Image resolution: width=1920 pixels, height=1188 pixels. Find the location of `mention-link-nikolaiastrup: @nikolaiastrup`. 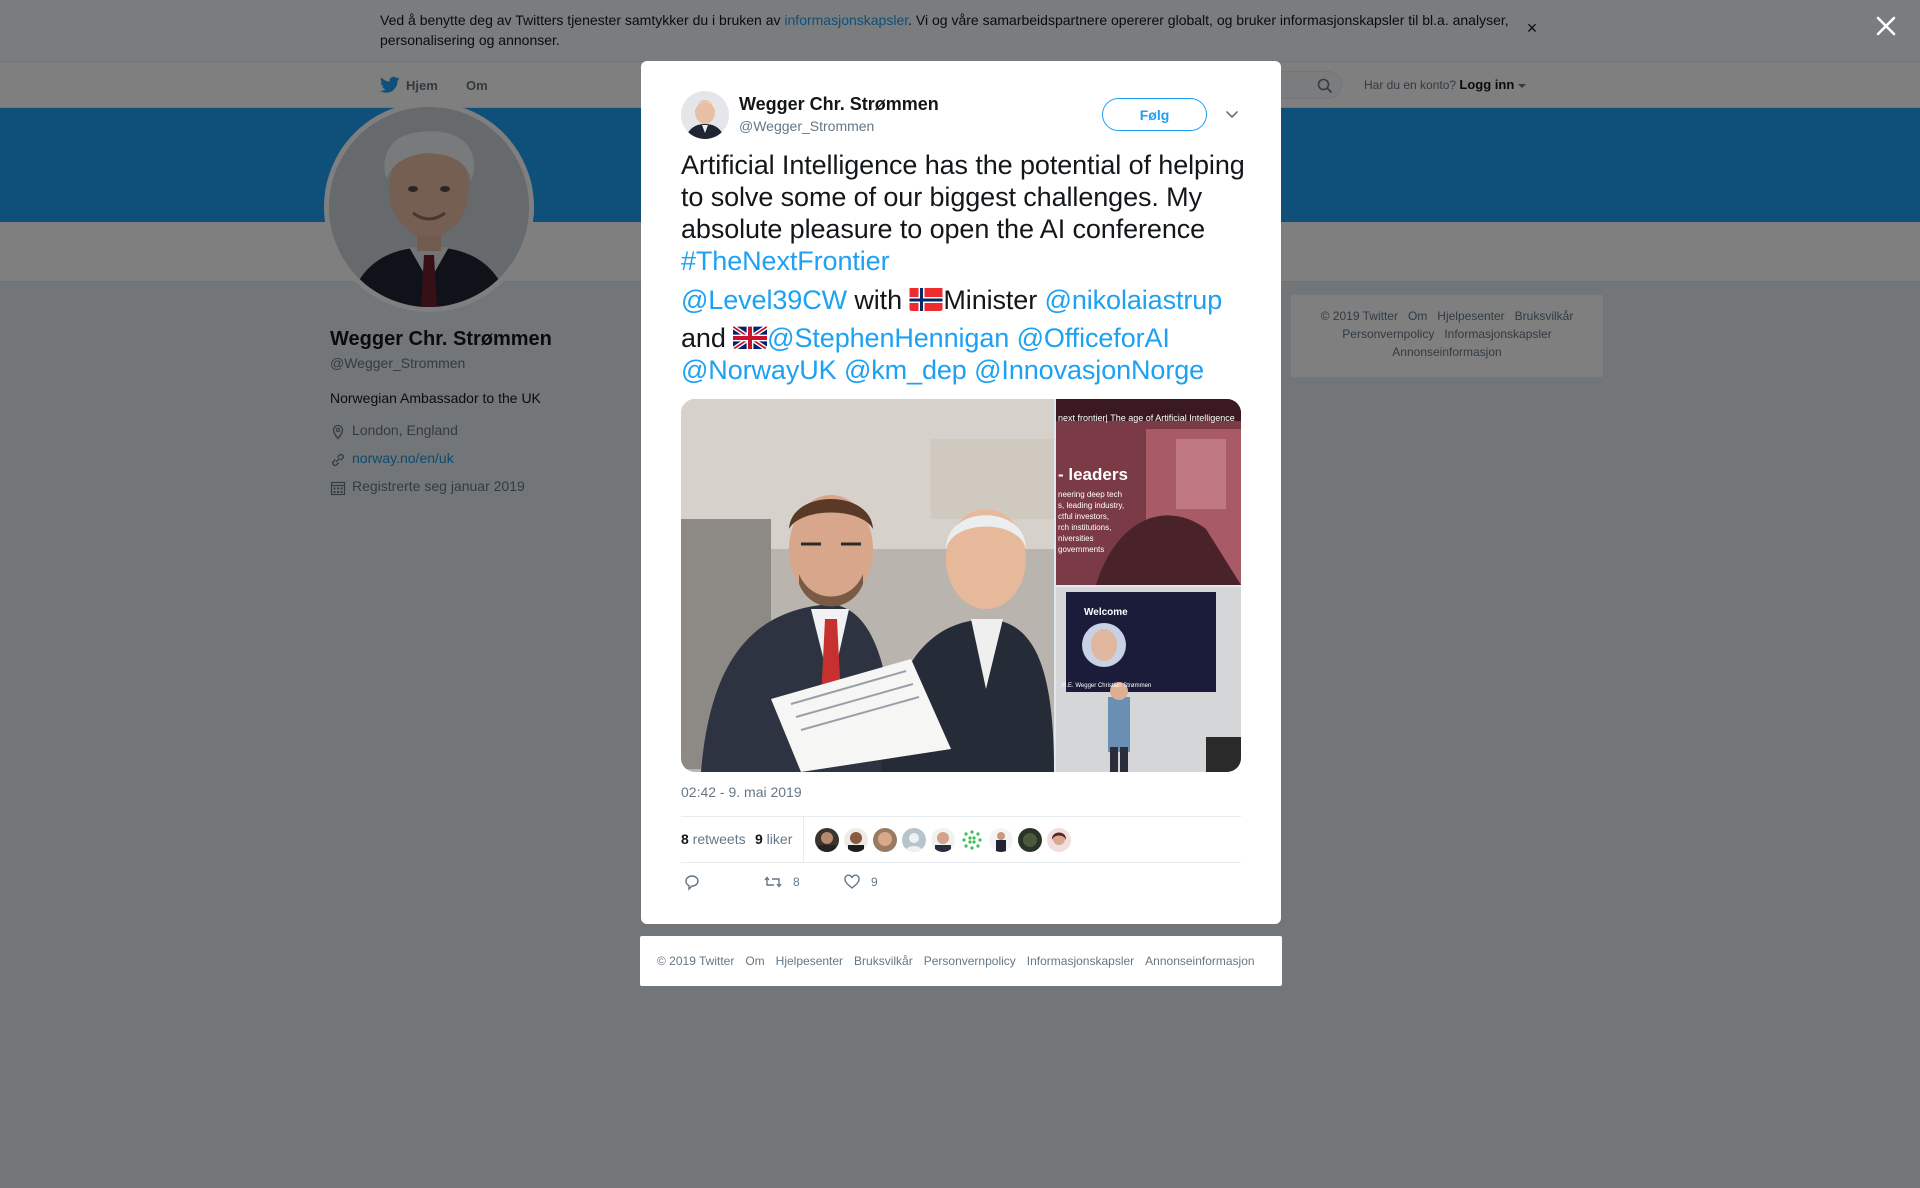

mention-link-nikolaiastrup: @nikolaiastrup is located at coordinates (1134, 300).